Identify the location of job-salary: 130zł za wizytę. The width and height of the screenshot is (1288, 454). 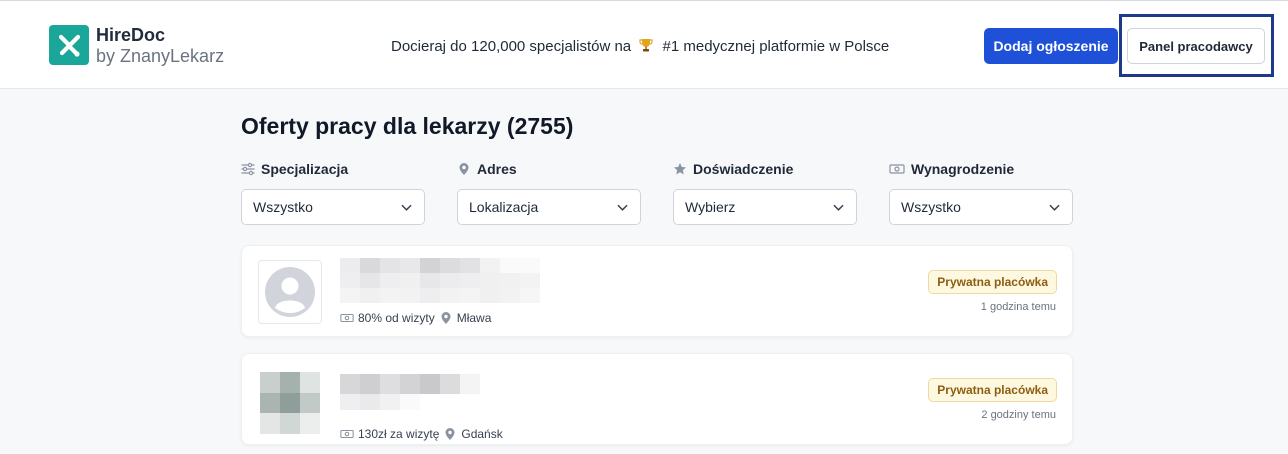
(399, 434).